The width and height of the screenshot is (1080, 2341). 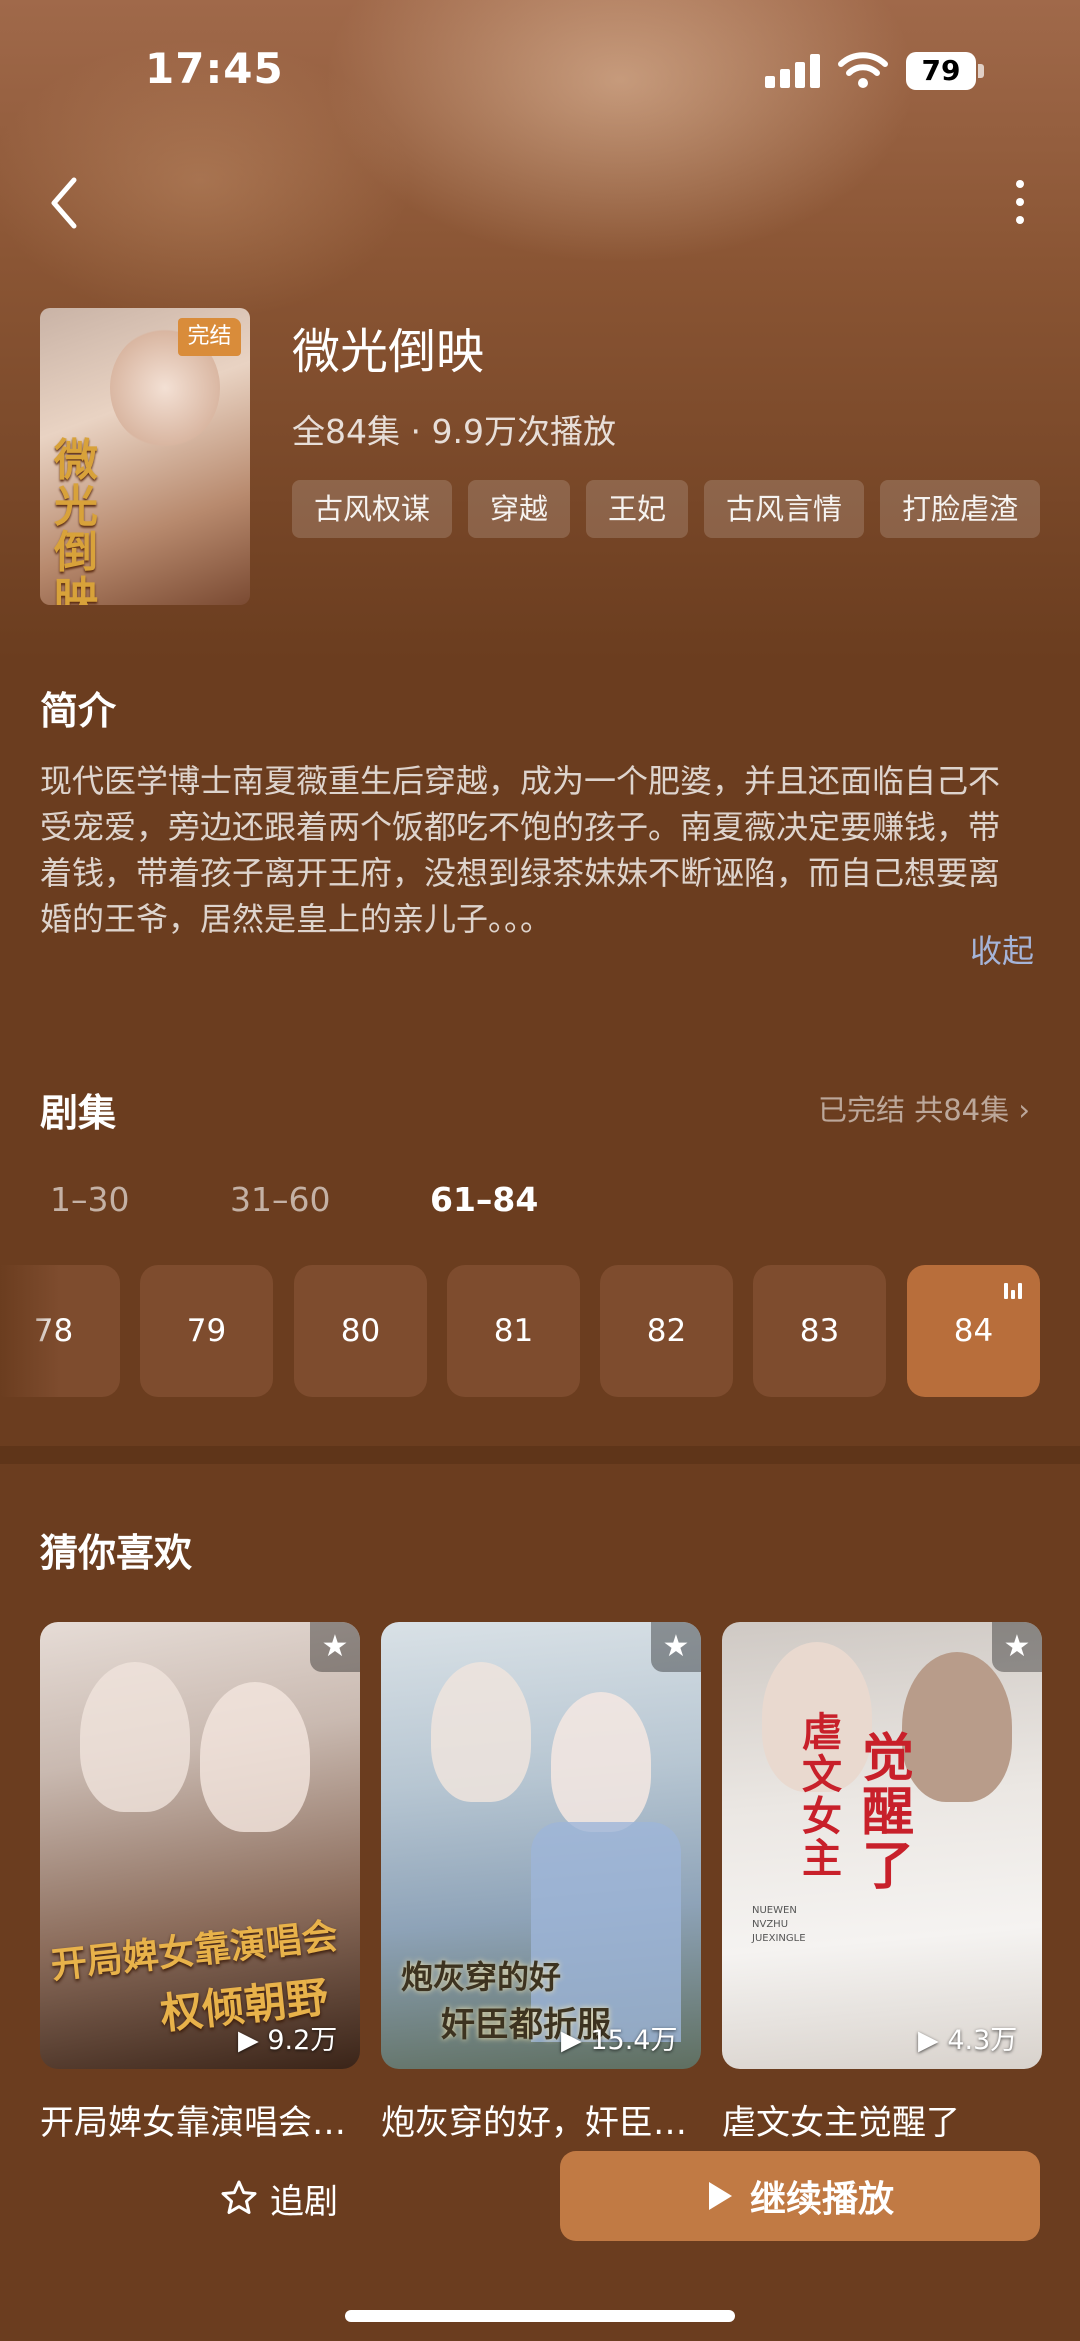 What do you see at coordinates (304, 2201) in the screenshot?
I see `follow-label: 追剧` at bounding box center [304, 2201].